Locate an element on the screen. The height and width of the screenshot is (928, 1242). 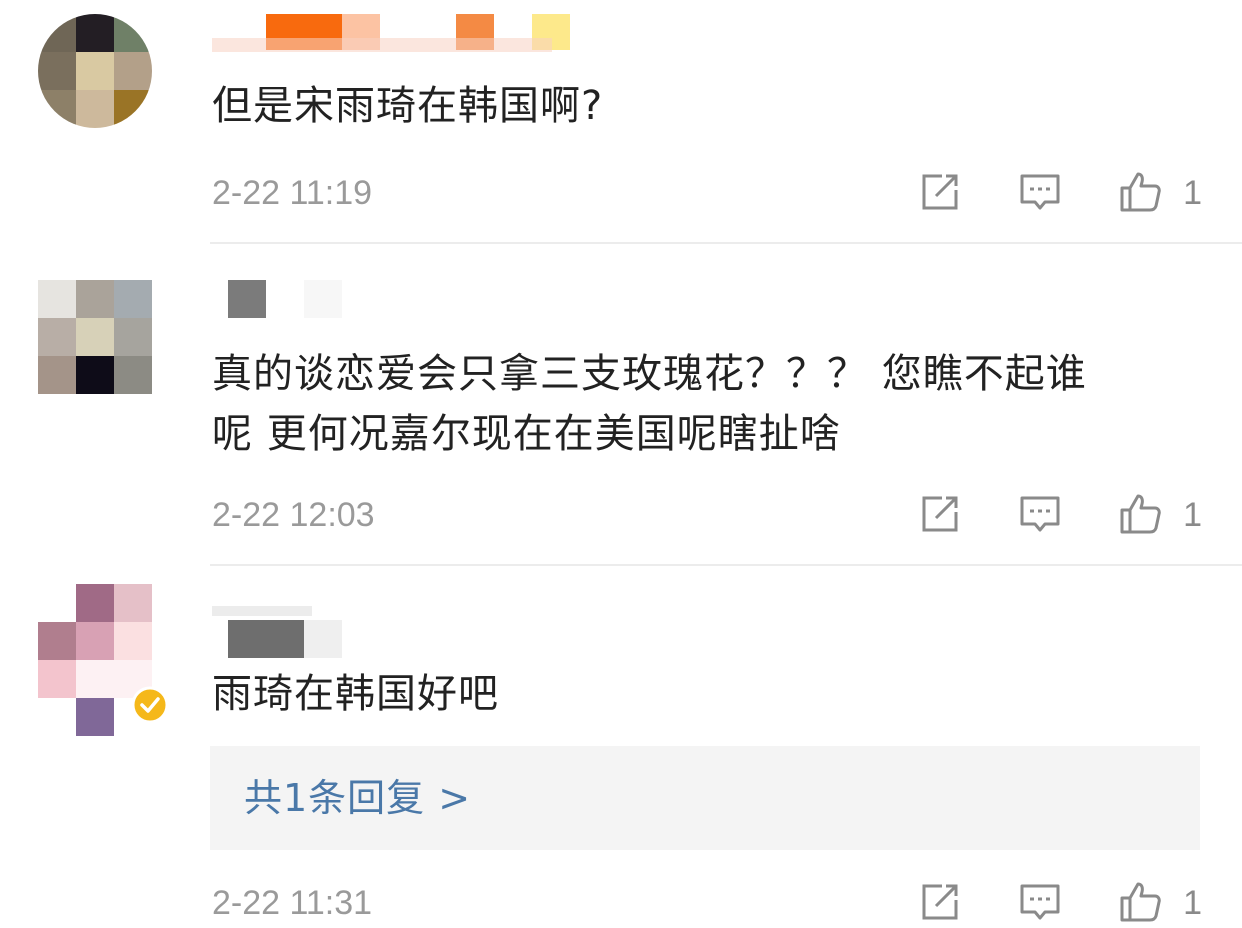
view-replies-link: 共1条回复 > is located at coordinates (357, 798).